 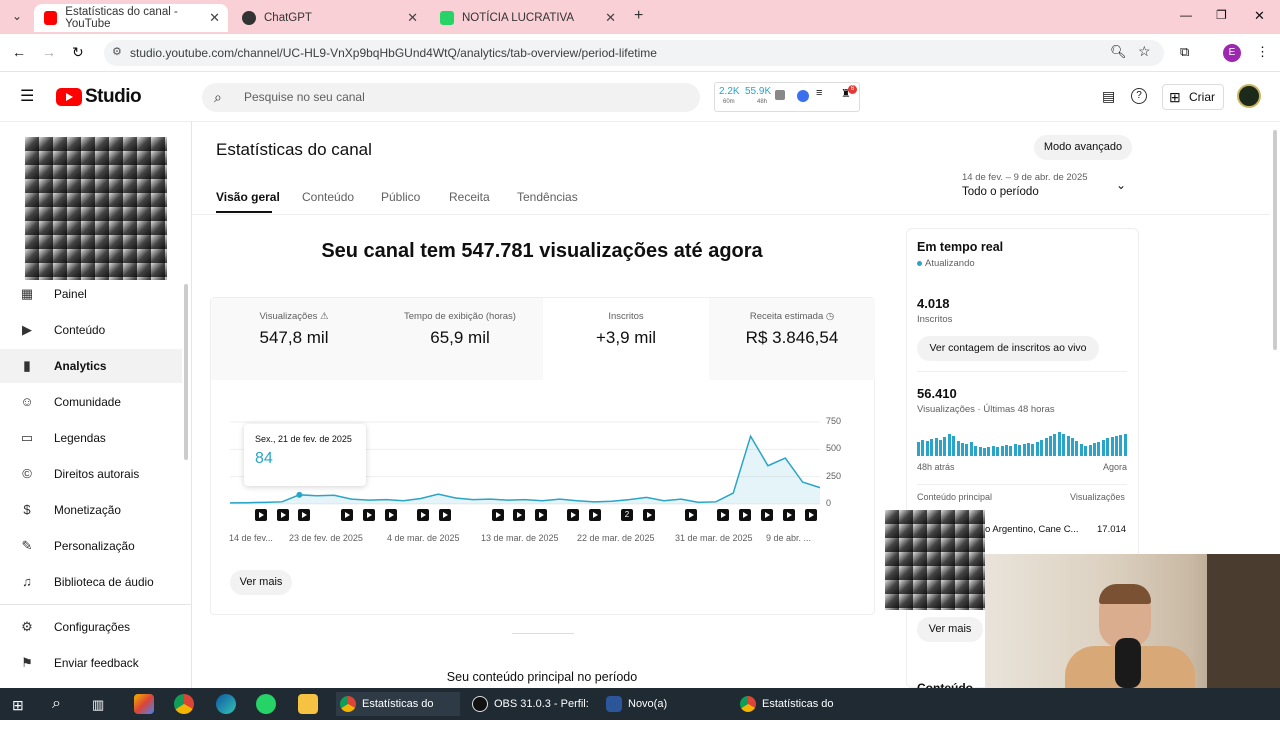 What do you see at coordinates (1139, 96) in the screenshot?
I see `help-icon: ?` at bounding box center [1139, 96].